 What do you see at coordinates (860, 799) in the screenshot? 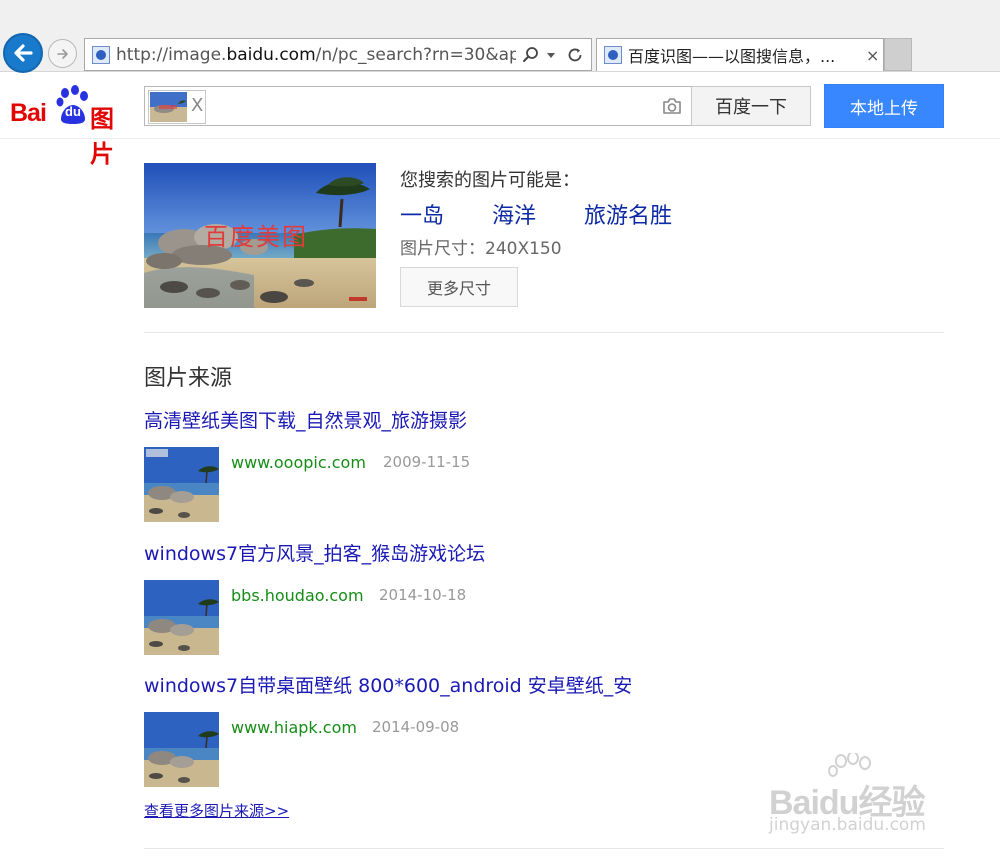
I see `baidu-jingyan-watermark: Baidu经验 jingyan.baidu.com` at bounding box center [860, 799].